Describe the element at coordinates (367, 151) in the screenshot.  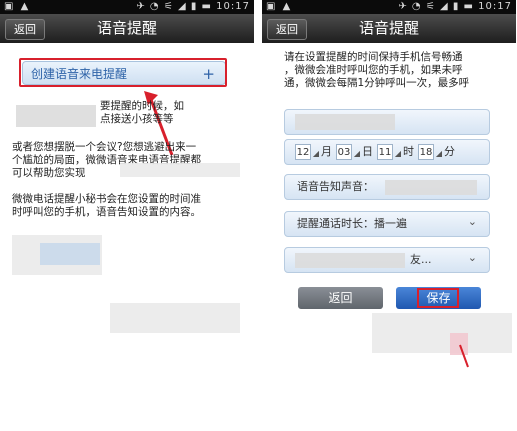
I see `day-unit: 日` at that location.